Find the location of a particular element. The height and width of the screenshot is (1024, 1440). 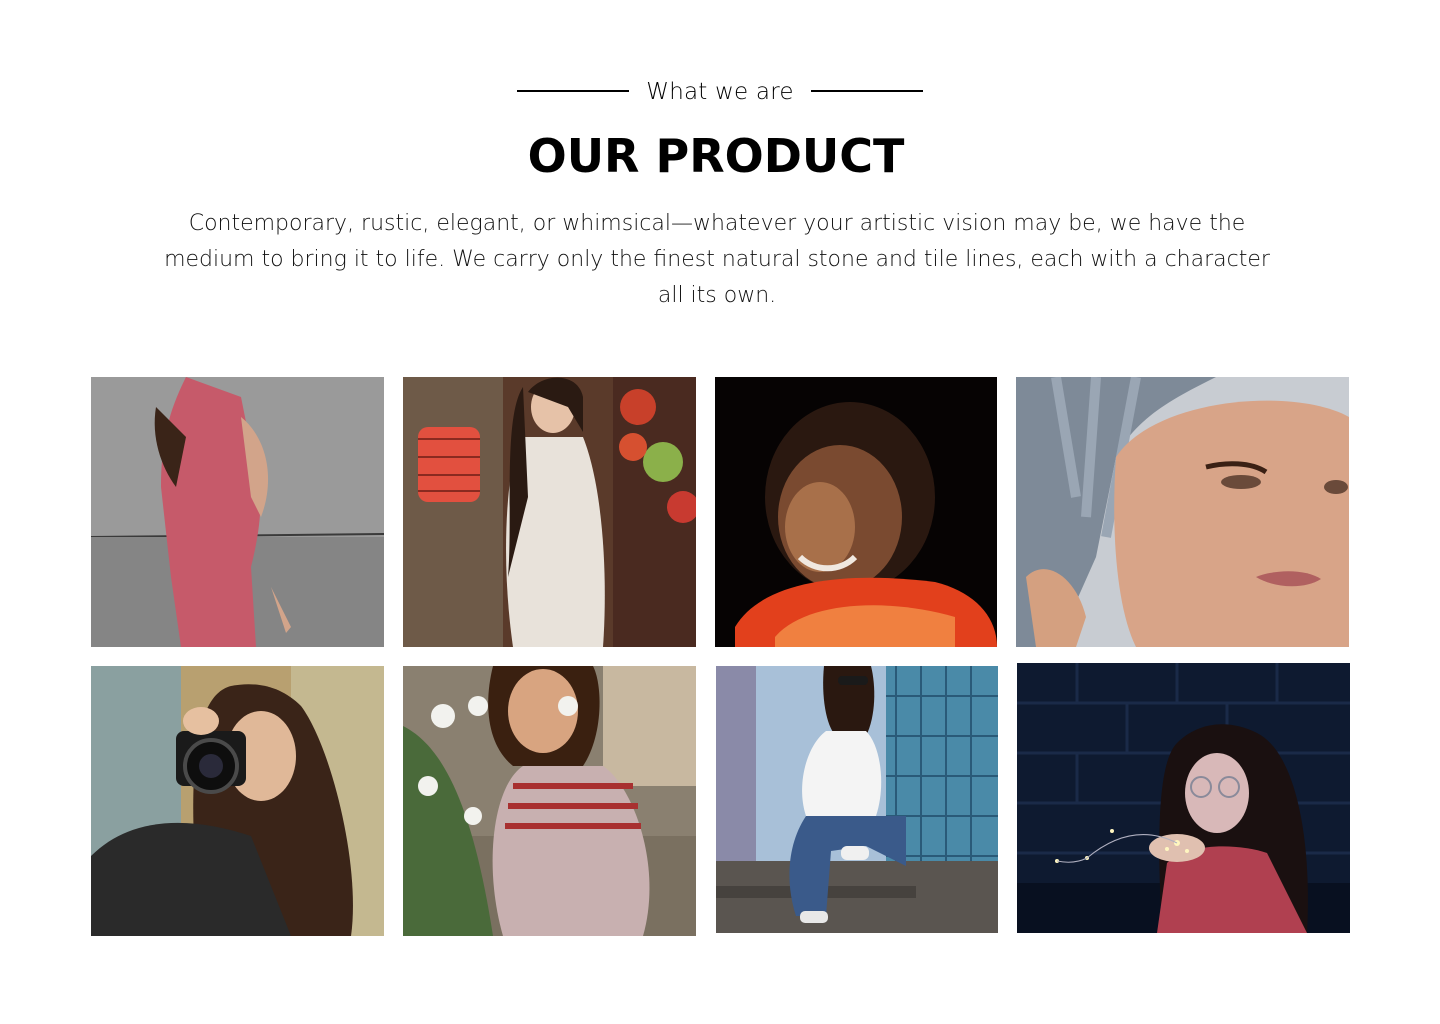

gallery-photo-fairy-lights is located at coordinates (1183, 798).